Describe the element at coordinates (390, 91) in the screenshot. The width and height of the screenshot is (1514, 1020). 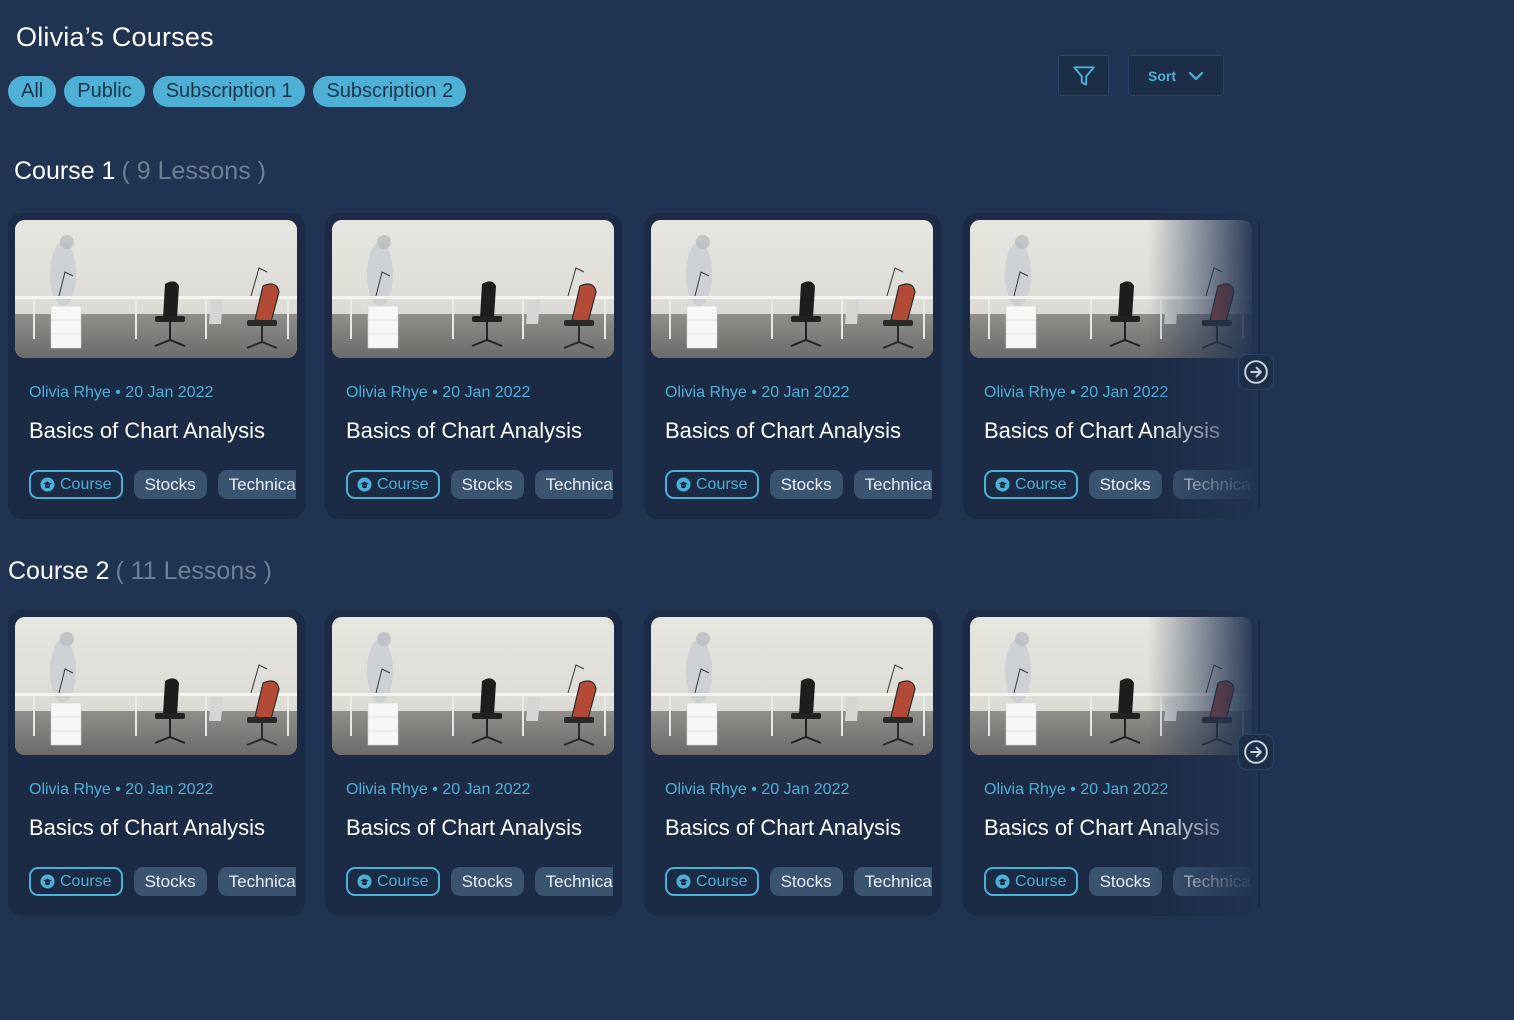
I see `tab-subscription-2: Subscription 2` at that location.